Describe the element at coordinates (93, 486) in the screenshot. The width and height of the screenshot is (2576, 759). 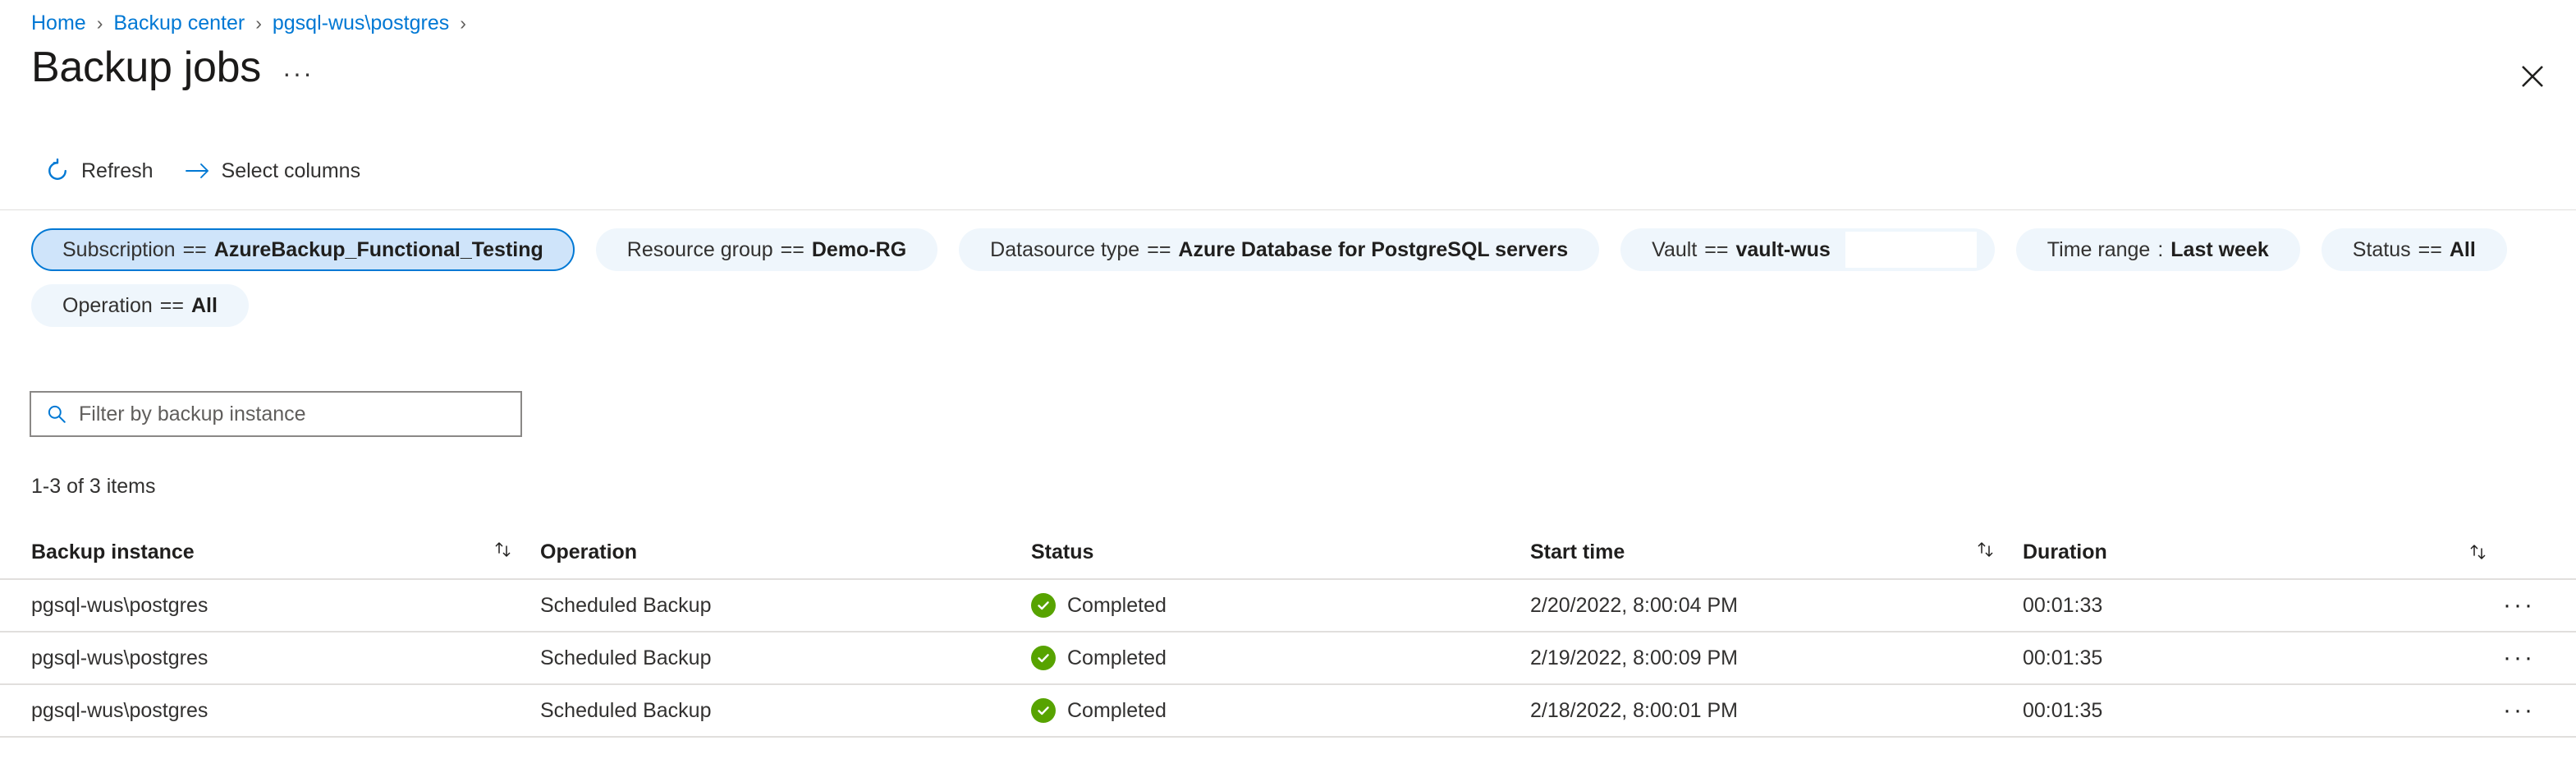
I see `results-count: 1-3 of 3 items` at that location.